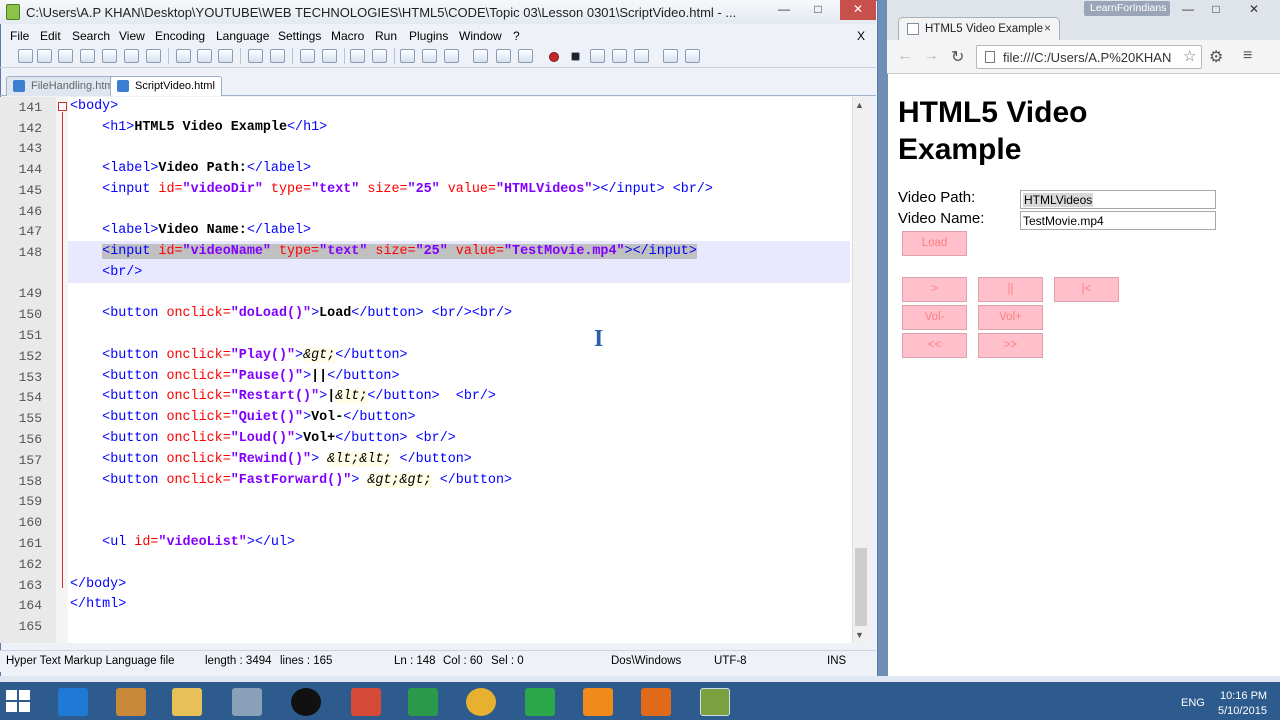  What do you see at coordinates (91, 36) in the screenshot?
I see `menu-search: Search` at bounding box center [91, 36].